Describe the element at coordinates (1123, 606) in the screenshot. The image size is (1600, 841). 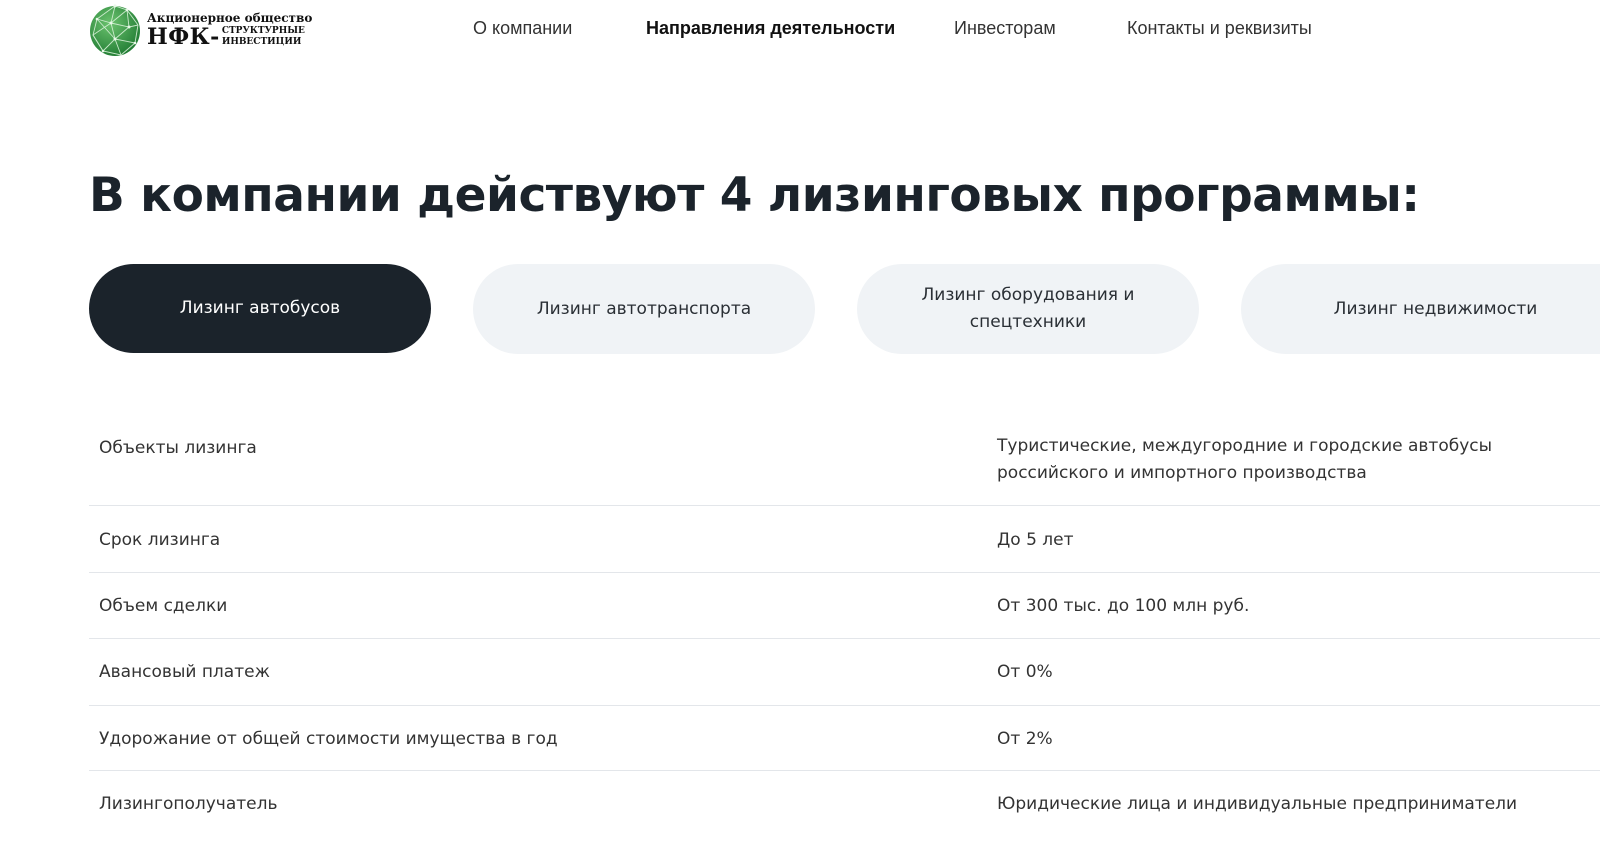
I see `row-value: От 300 тыс. до 100 млн руб.` at that location.